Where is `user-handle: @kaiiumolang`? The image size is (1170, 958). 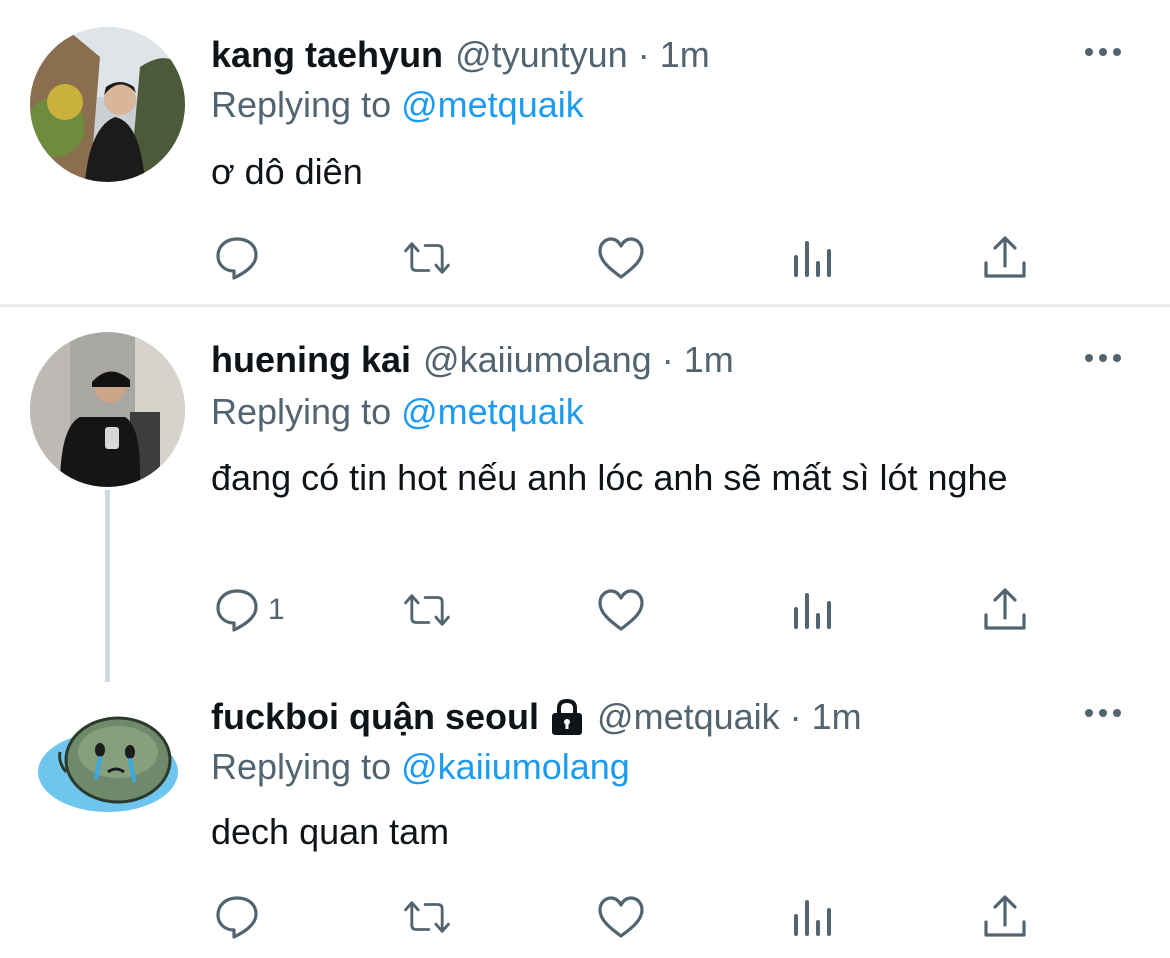
user-handle: @kaiiumolang is located at coordinates (537, 360).